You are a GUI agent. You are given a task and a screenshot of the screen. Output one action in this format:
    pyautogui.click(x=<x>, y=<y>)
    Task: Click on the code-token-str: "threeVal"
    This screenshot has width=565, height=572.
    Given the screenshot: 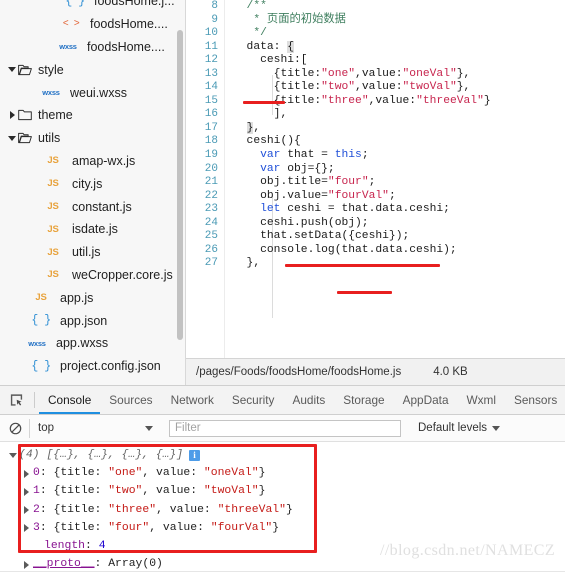 What is the action you would take?
    pyautogui.click(x=450, y=100)
    